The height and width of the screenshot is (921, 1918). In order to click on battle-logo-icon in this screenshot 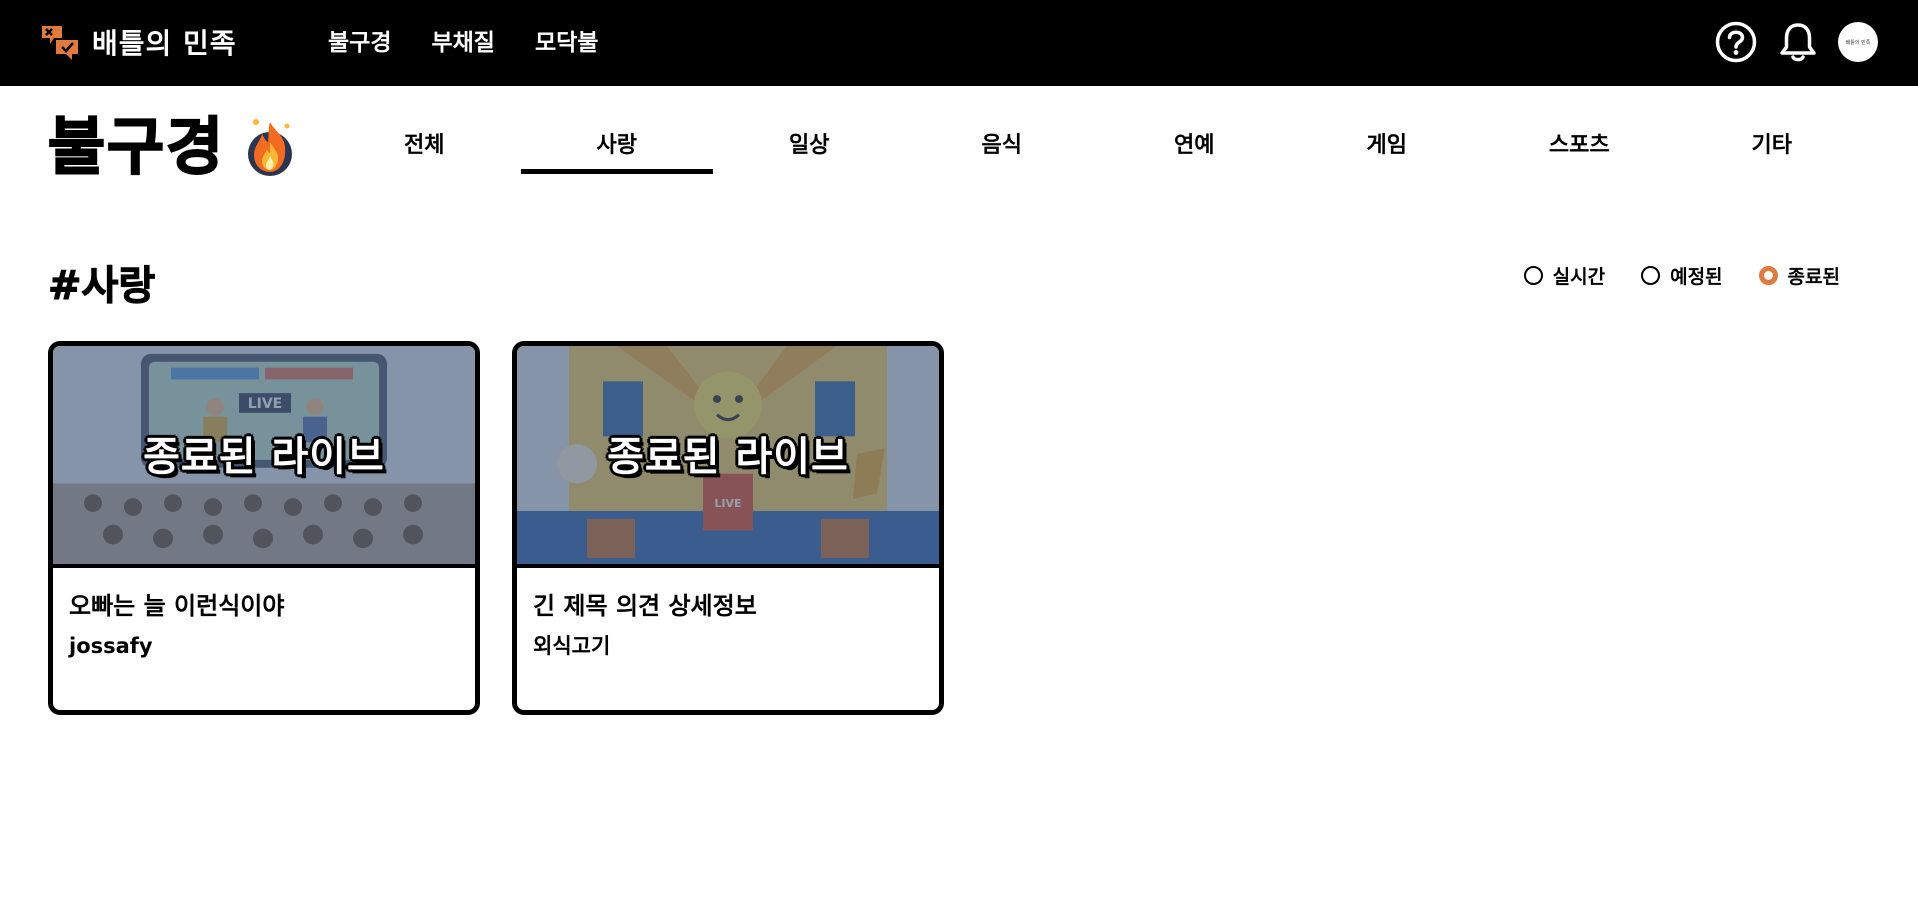, I will do `click(60, 43)`.